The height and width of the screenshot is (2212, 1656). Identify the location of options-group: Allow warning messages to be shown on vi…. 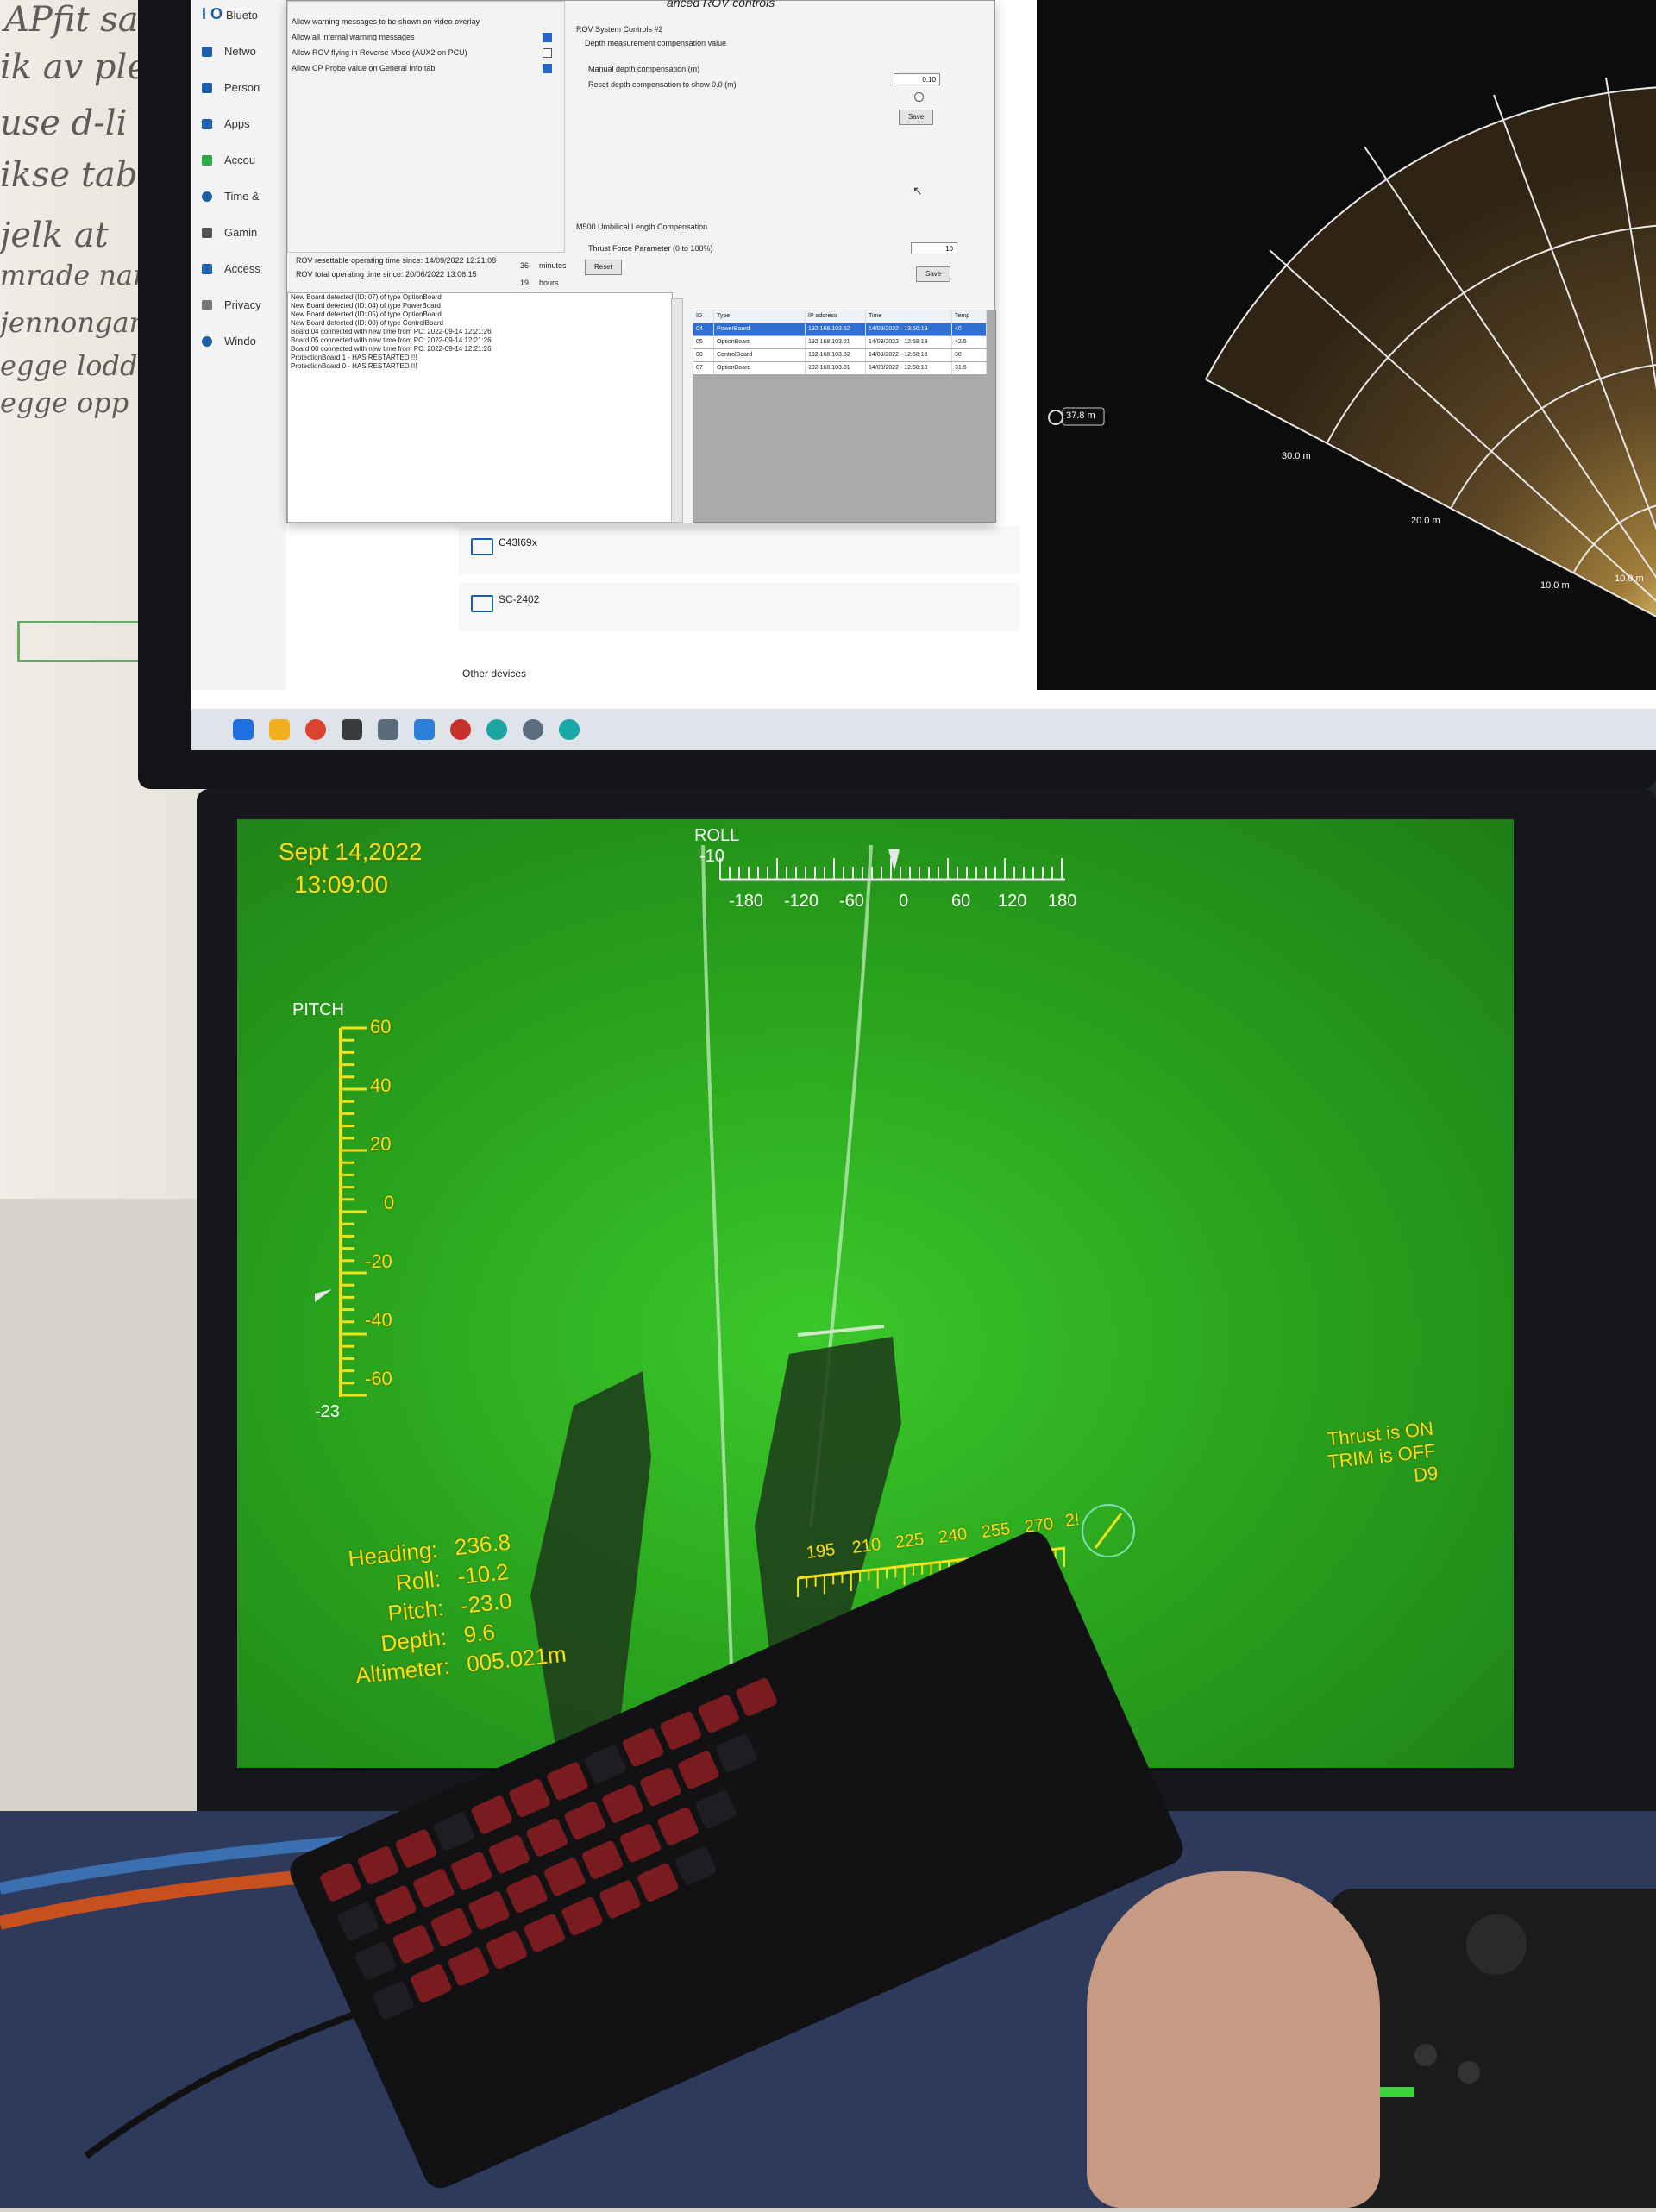
(426, 127).